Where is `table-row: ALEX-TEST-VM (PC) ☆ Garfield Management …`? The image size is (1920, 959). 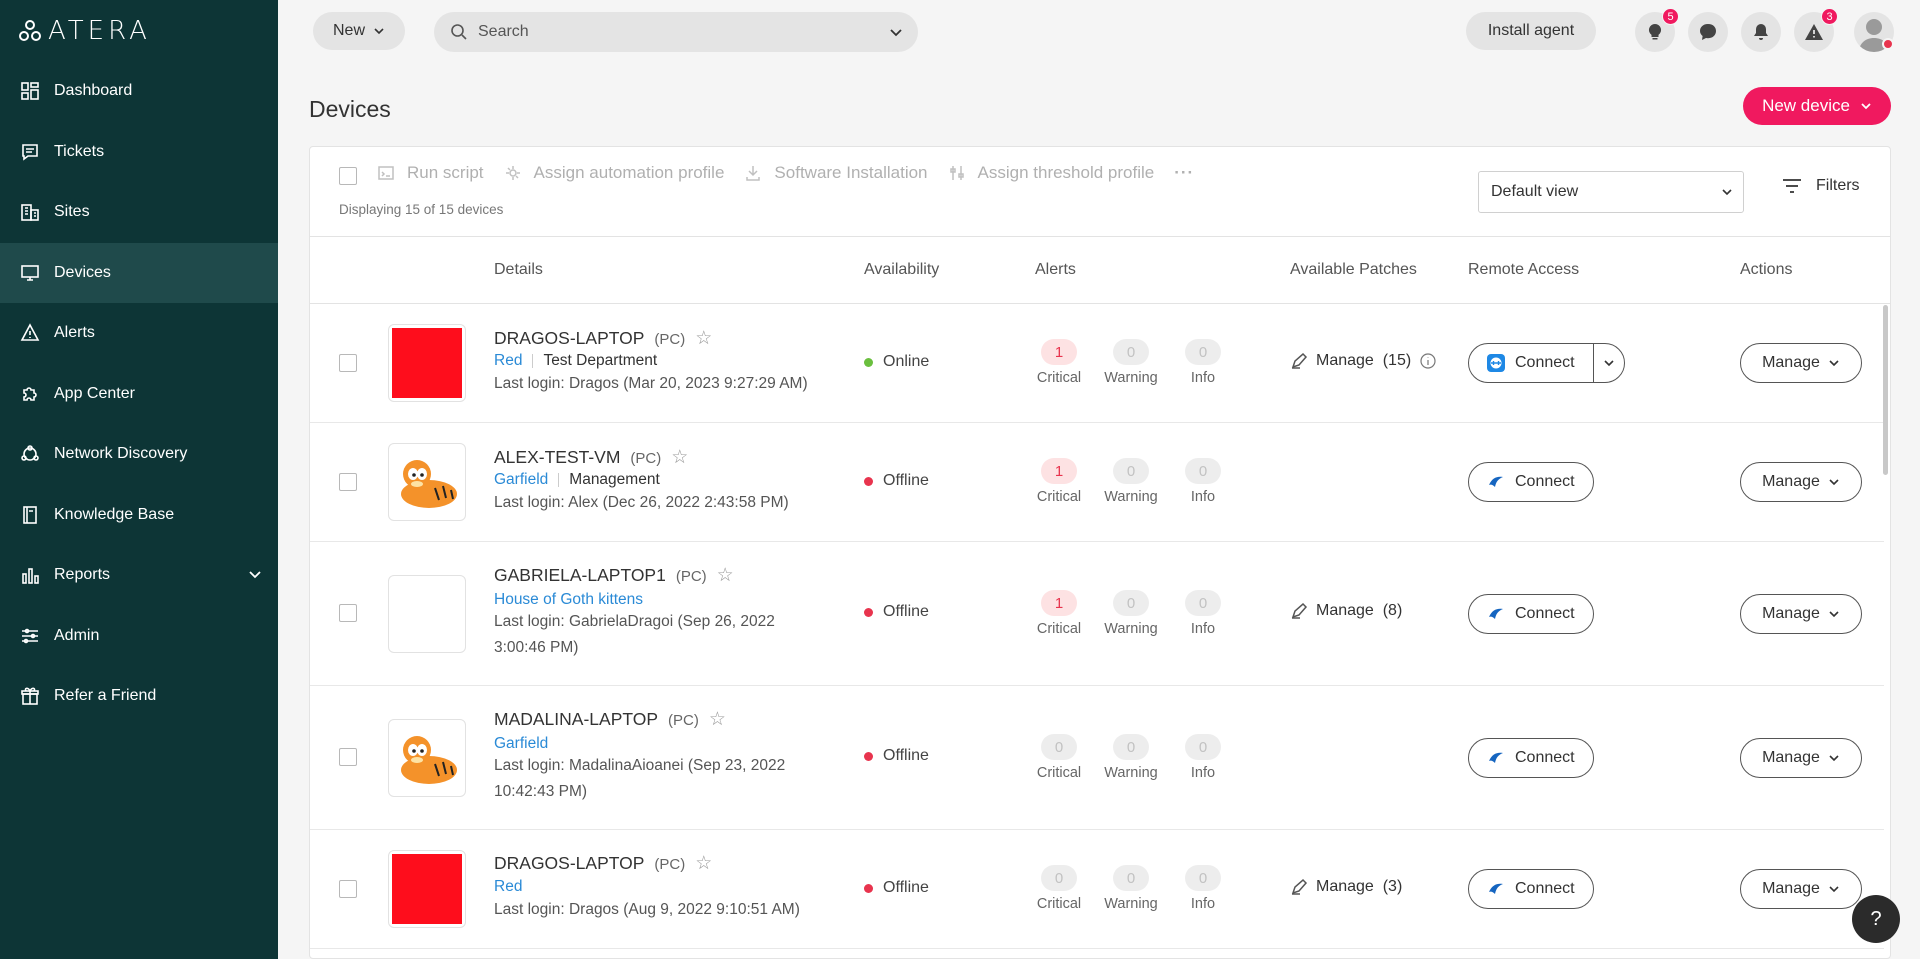 table-row: ALEX-TEST-VM (PC) ☆ Garfield Management … is located at coordinates (1097, 482).